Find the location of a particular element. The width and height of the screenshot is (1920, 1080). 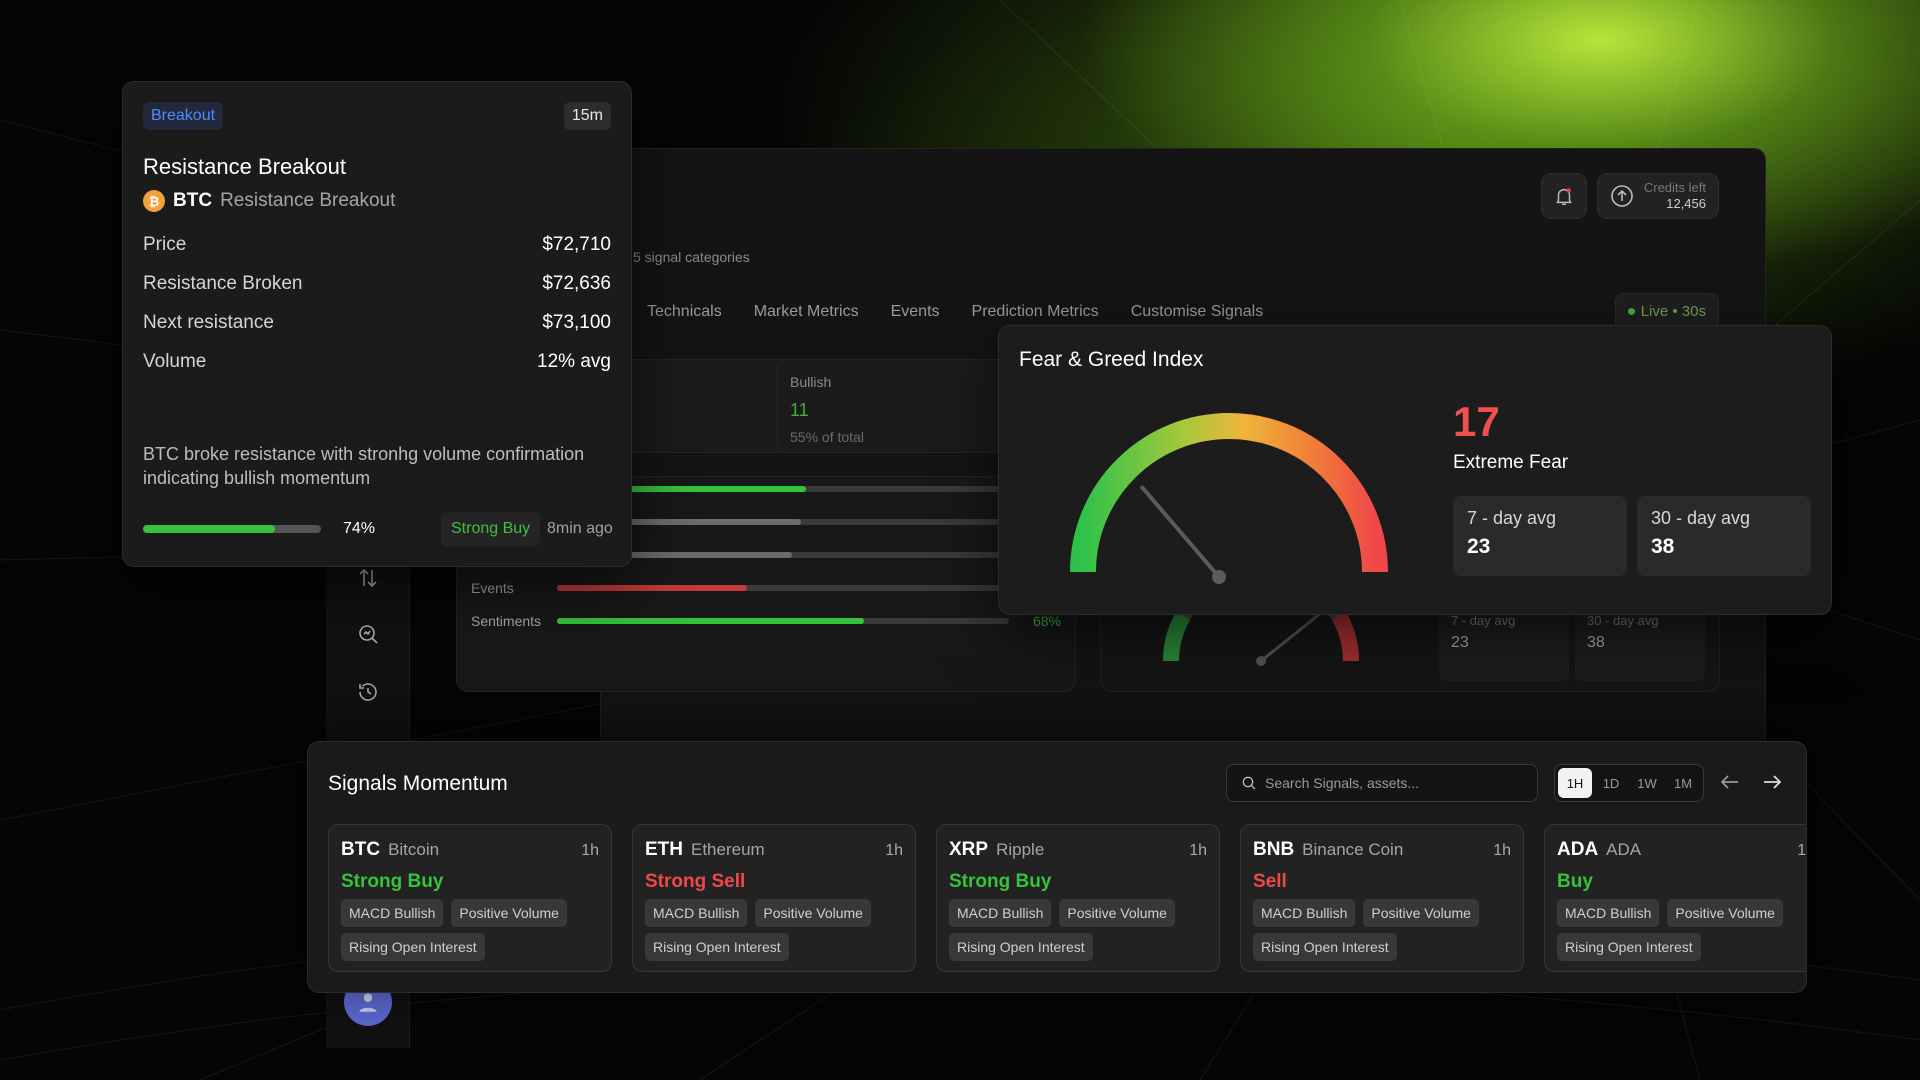

bitcoin-icon: ₿ is located at coordinates (154, 201).